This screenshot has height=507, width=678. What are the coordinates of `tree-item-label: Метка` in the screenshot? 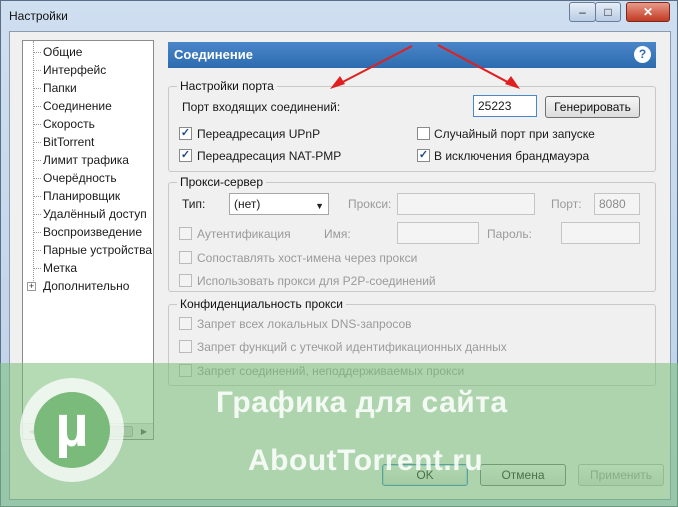 It's located at (60, 268).